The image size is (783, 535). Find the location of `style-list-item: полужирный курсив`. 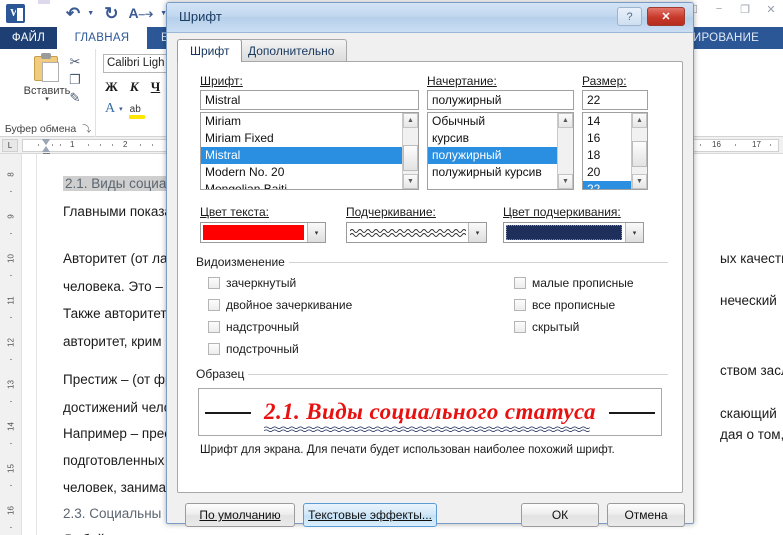

style-list-item: полужирный курсив is located at coordinates (492, 172).